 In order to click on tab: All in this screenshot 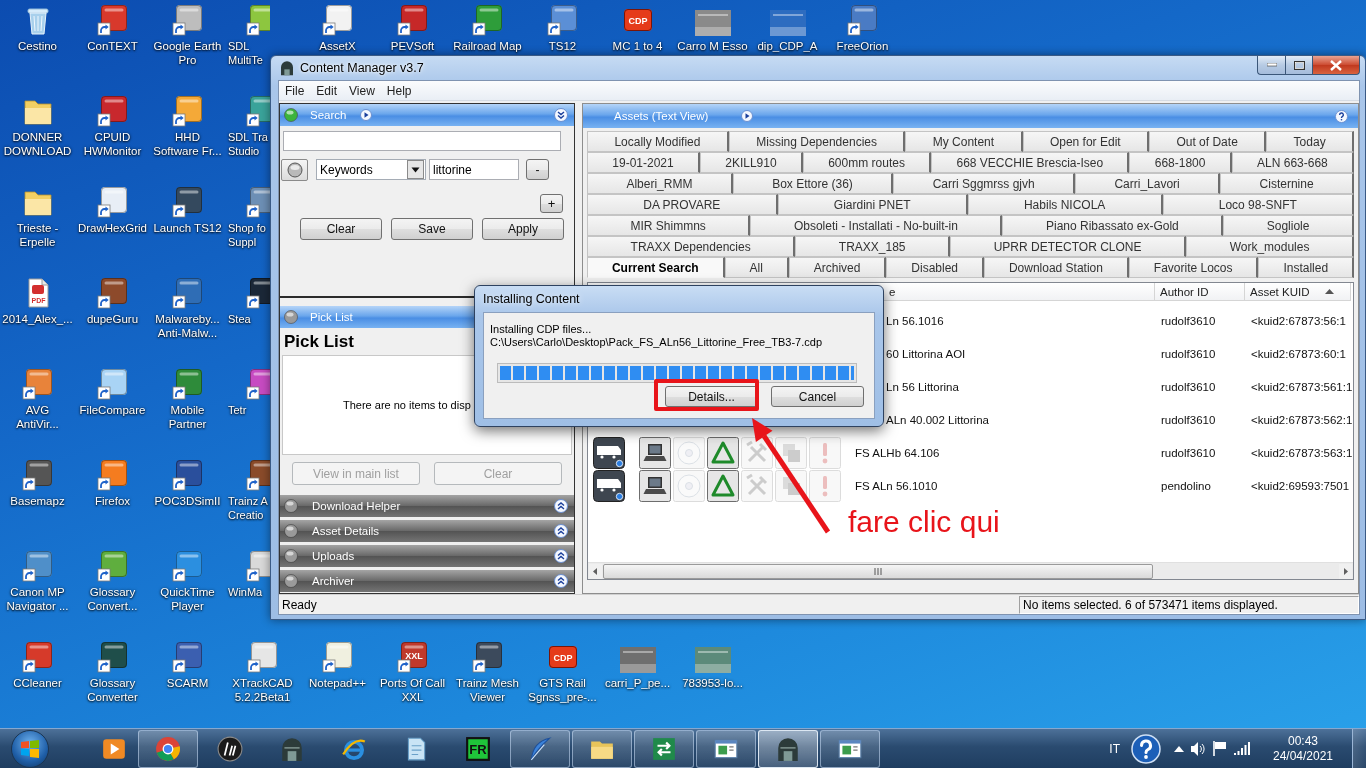, I will do `click(756, 267)`.